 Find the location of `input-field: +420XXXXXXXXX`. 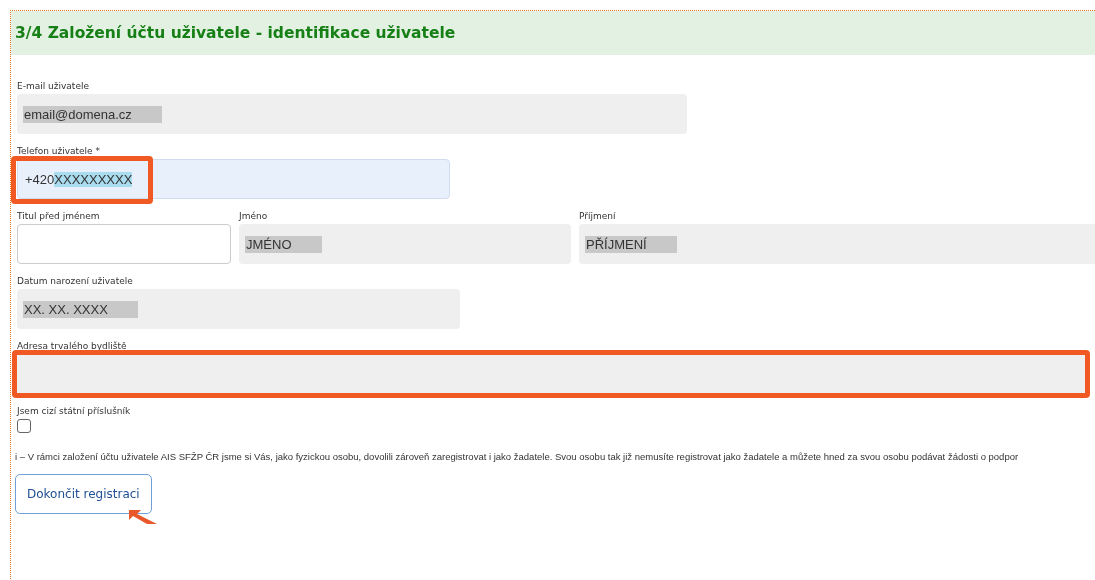

input-field: +420XXXXXXXXX is located at coordinates (233, 179).